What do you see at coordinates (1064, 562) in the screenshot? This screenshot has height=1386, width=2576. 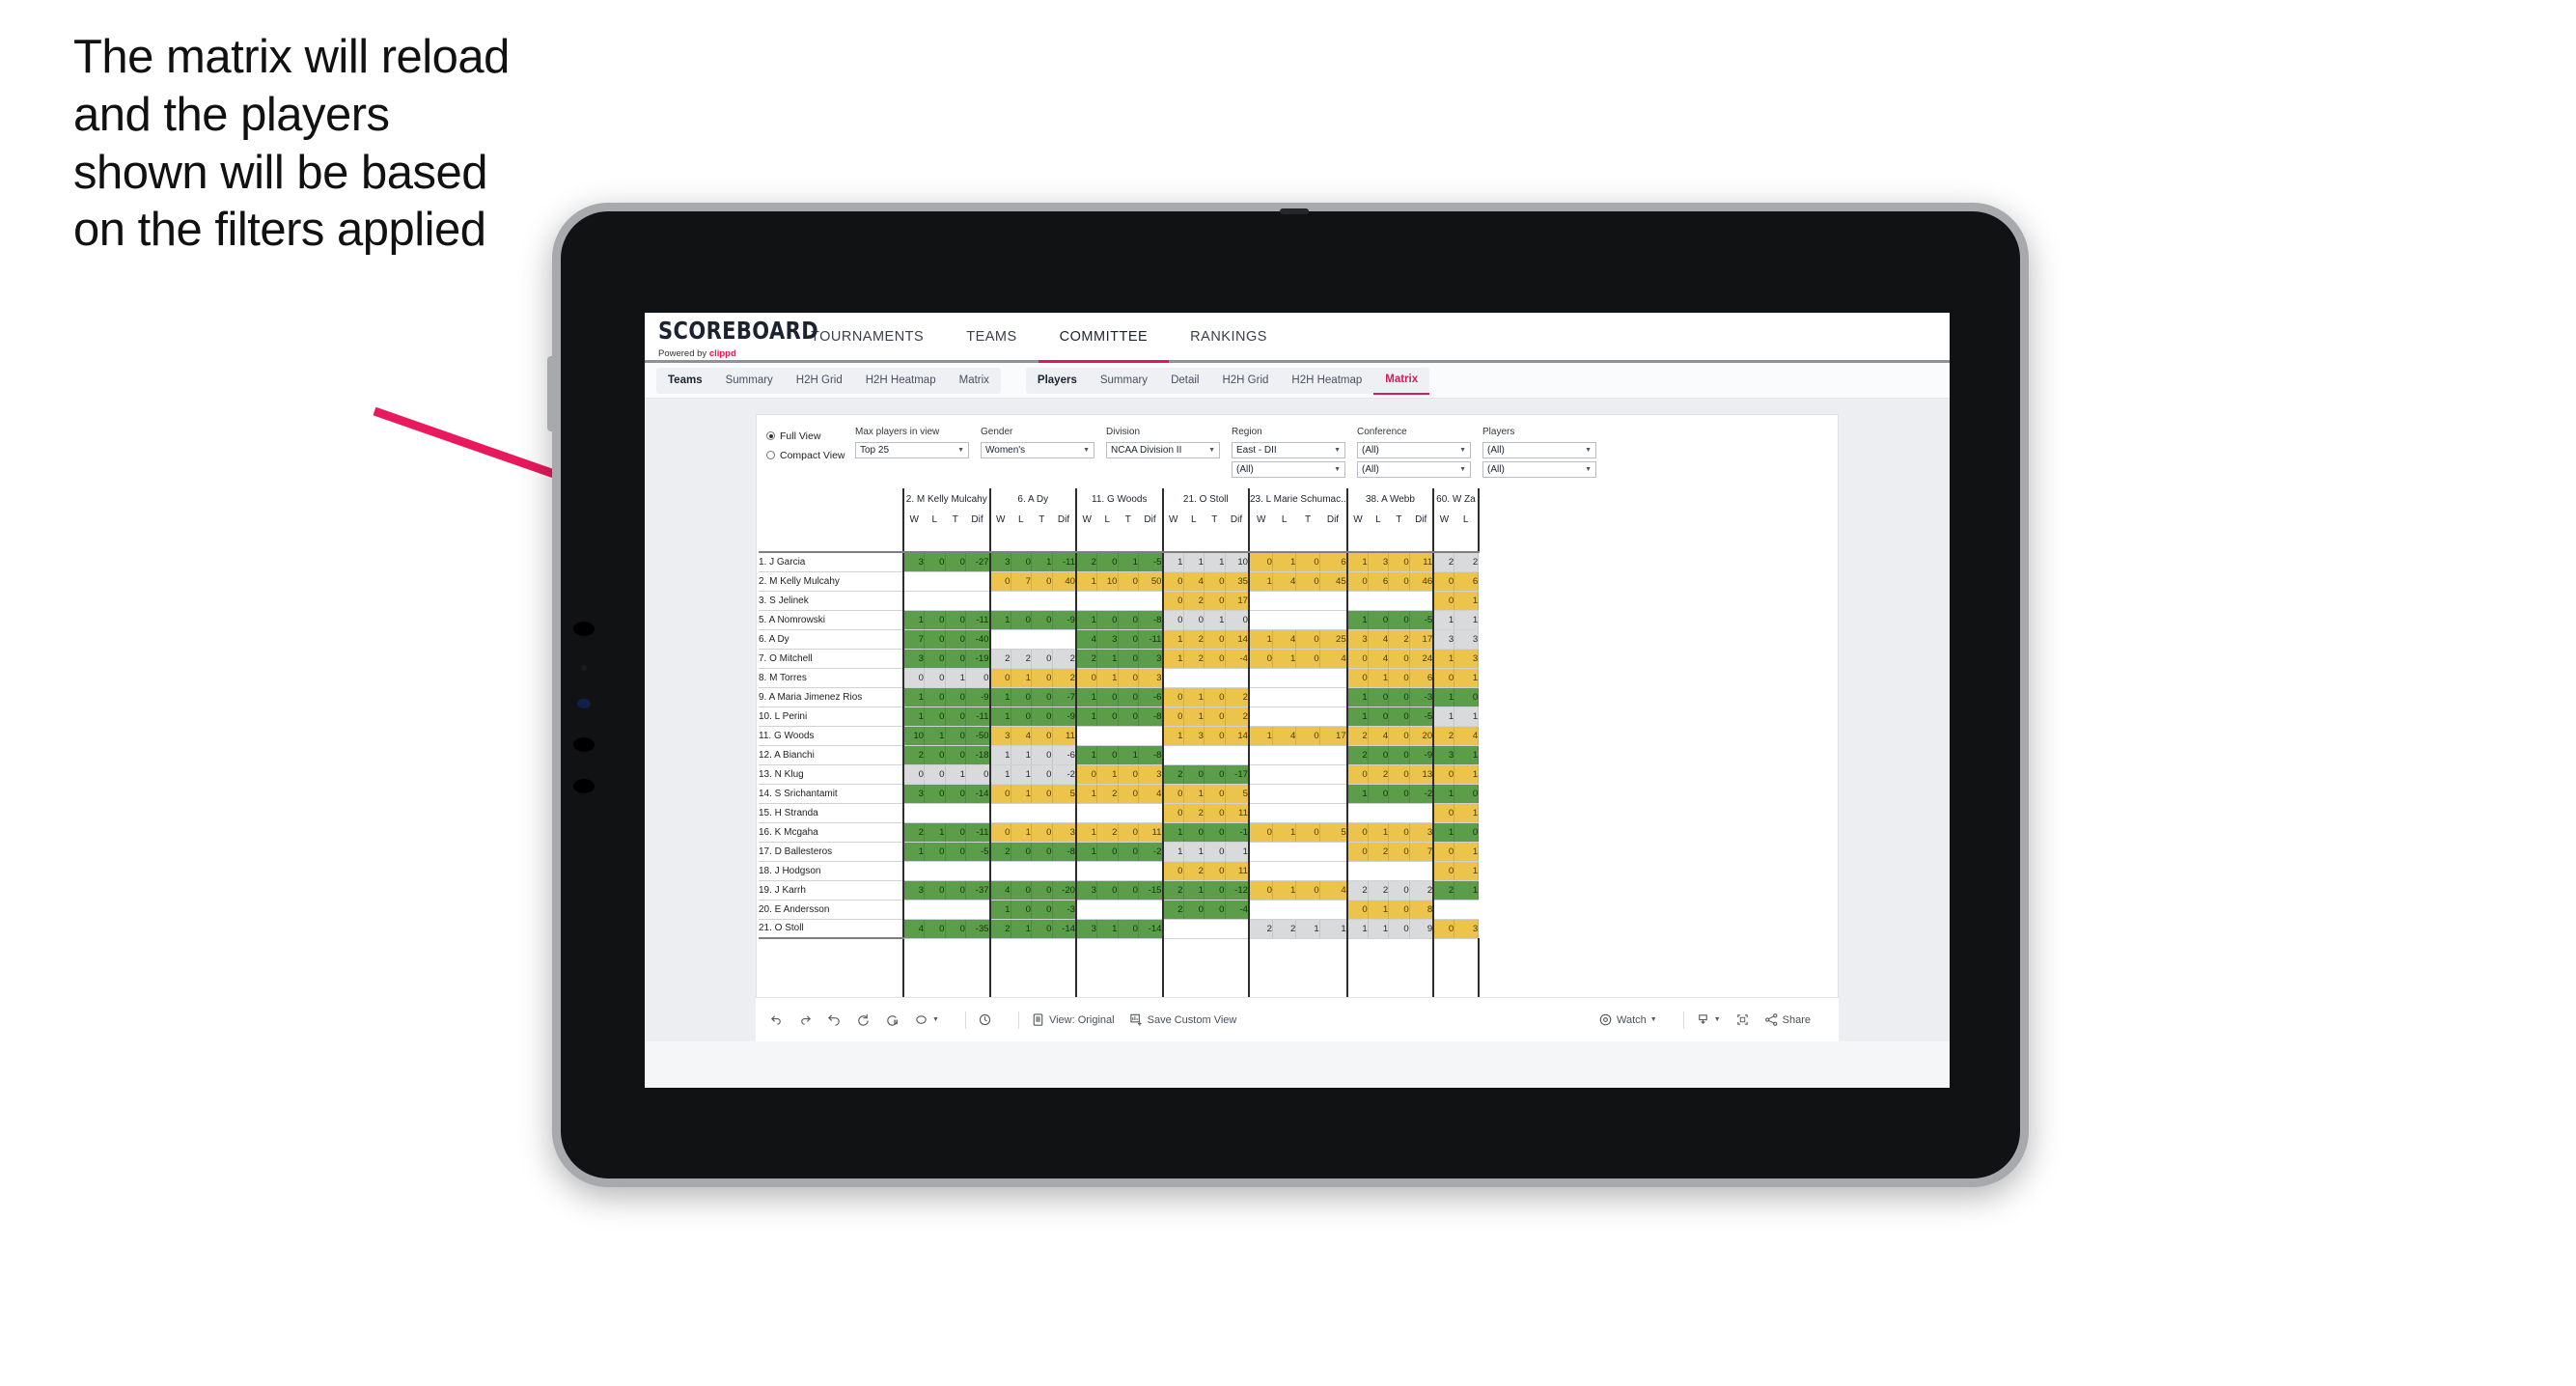 I see `matrix-data-cell: -11` at bounding box center [1064, 562].